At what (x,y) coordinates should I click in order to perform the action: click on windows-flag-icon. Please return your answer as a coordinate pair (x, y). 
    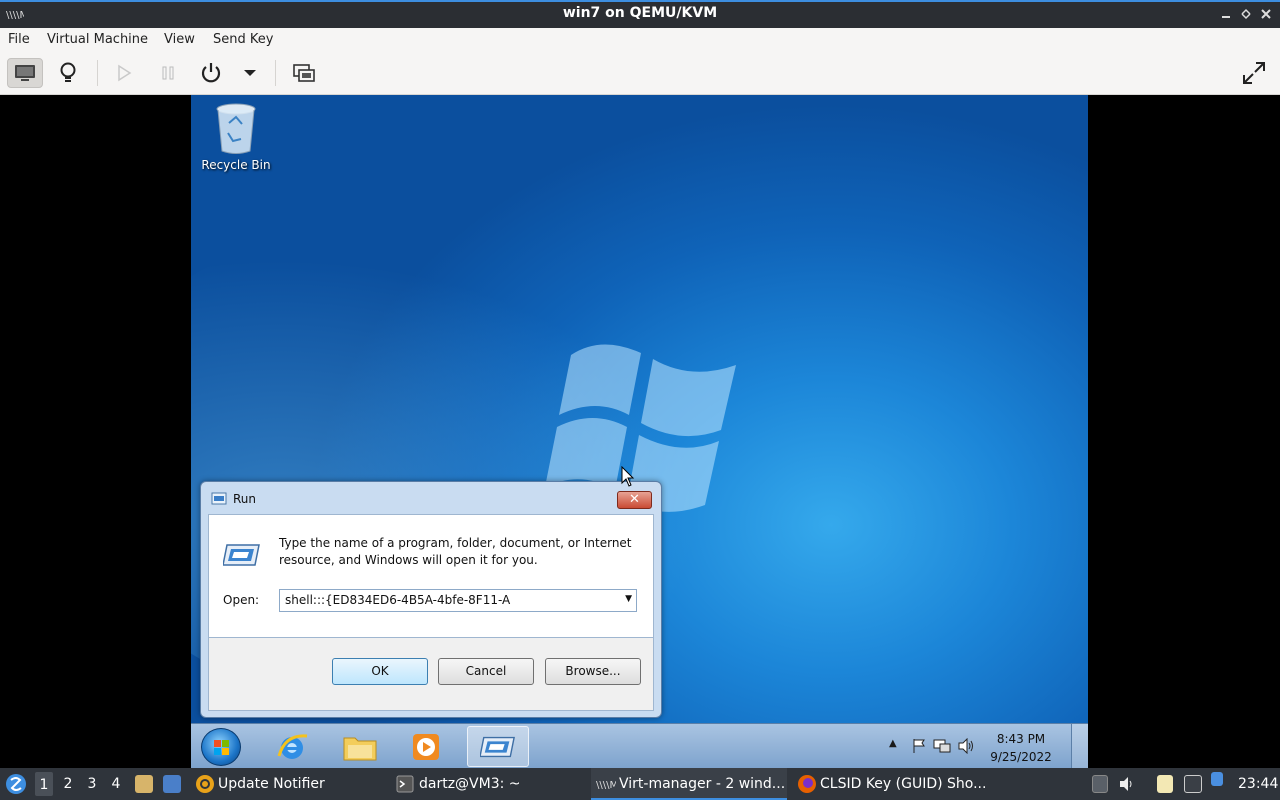
    Looking at the image, I should click on (221, 747).